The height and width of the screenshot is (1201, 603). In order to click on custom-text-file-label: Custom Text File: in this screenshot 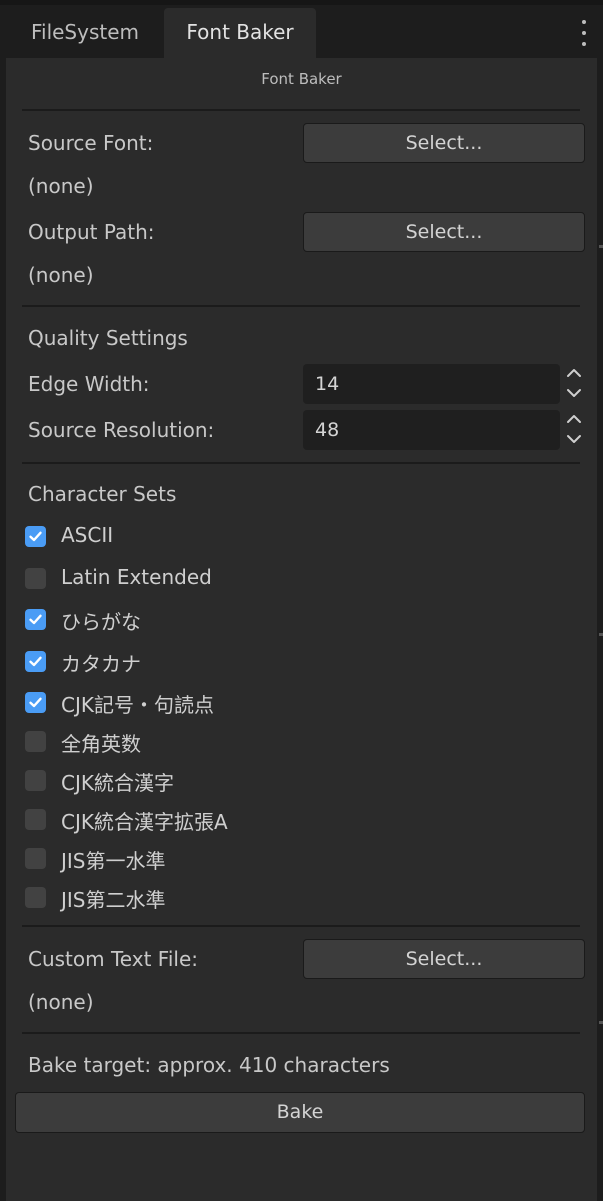, I will do `click(113, 959)`.